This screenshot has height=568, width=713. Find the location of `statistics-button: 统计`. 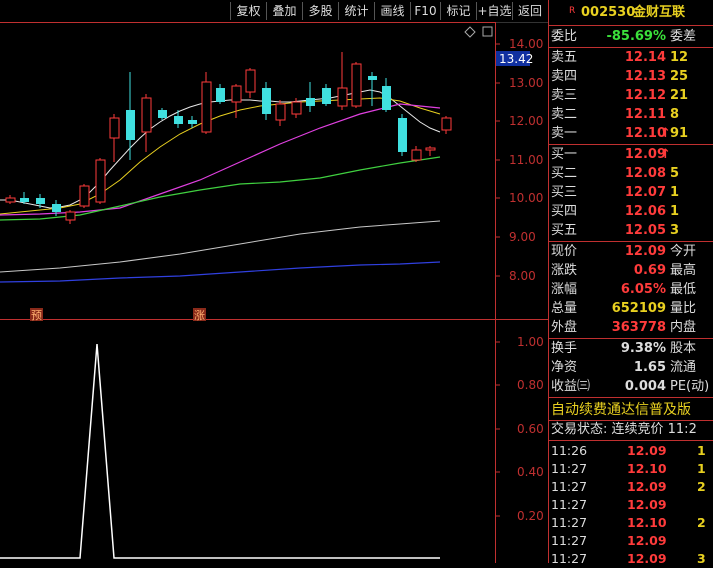

statistics-button: 统计 is located at coordinates (356, 11).